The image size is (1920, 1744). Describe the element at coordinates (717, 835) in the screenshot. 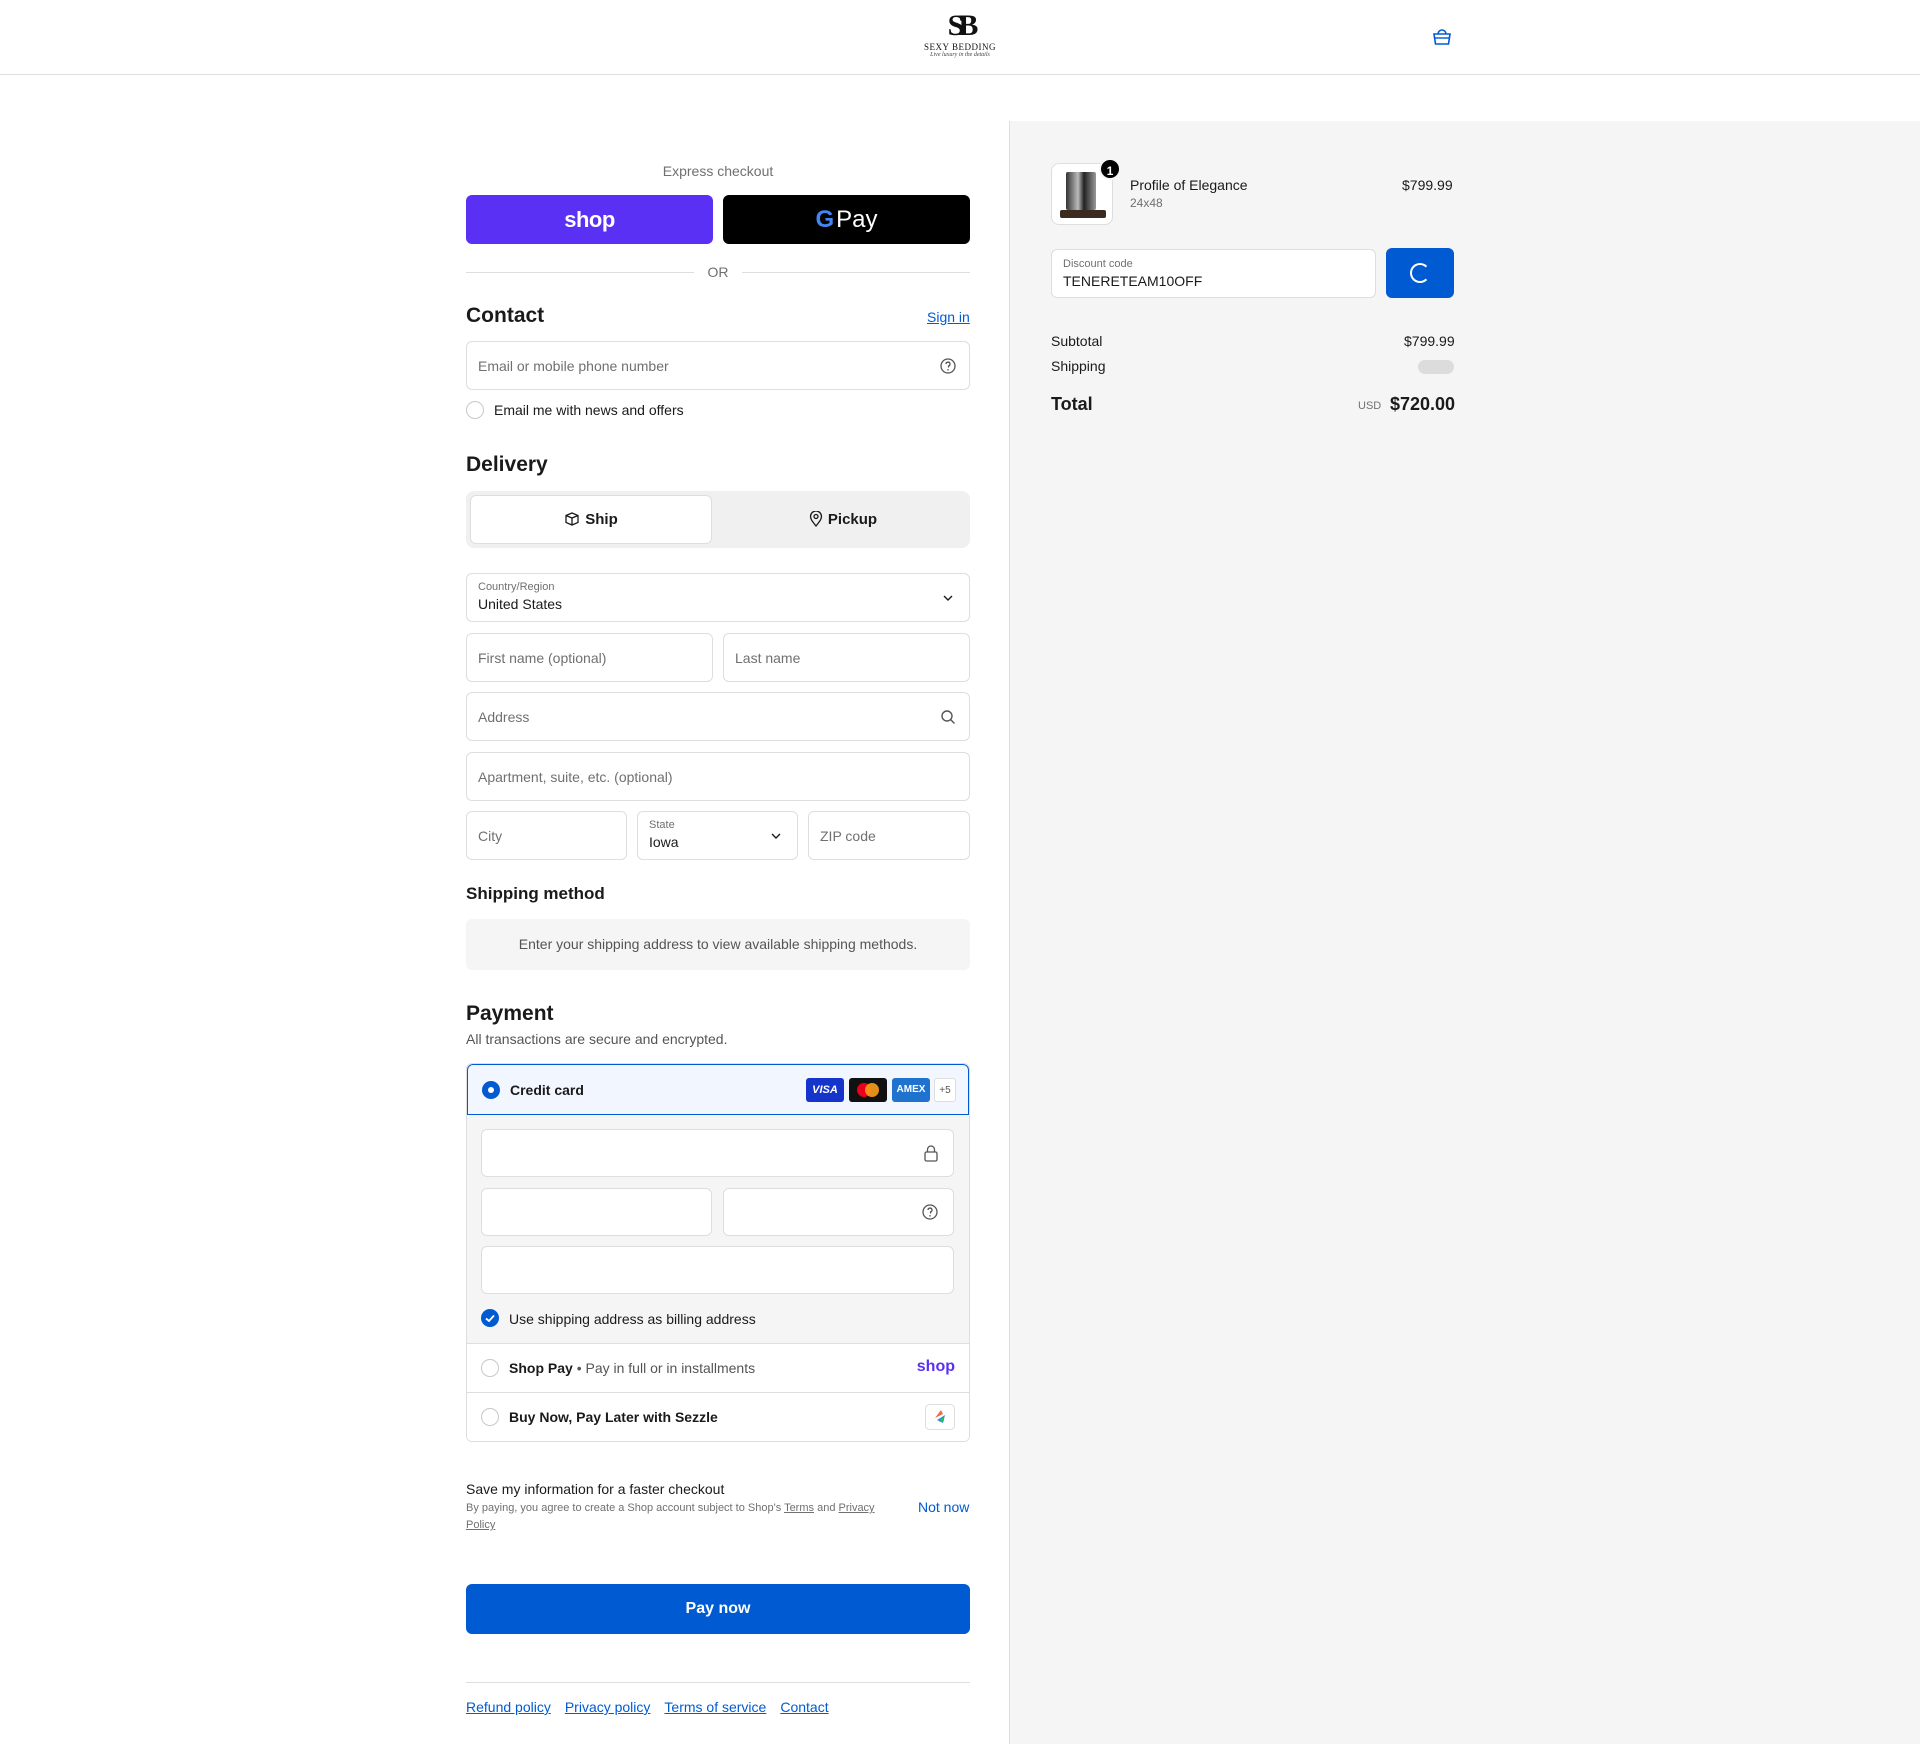

I see `state-select: State Iowa` at that location.